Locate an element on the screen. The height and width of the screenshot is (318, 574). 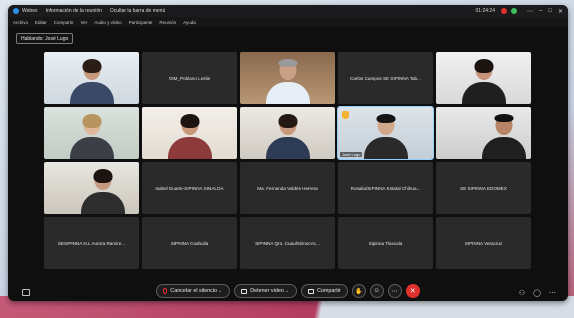
recording-icon is located at coordinates (504, 11).